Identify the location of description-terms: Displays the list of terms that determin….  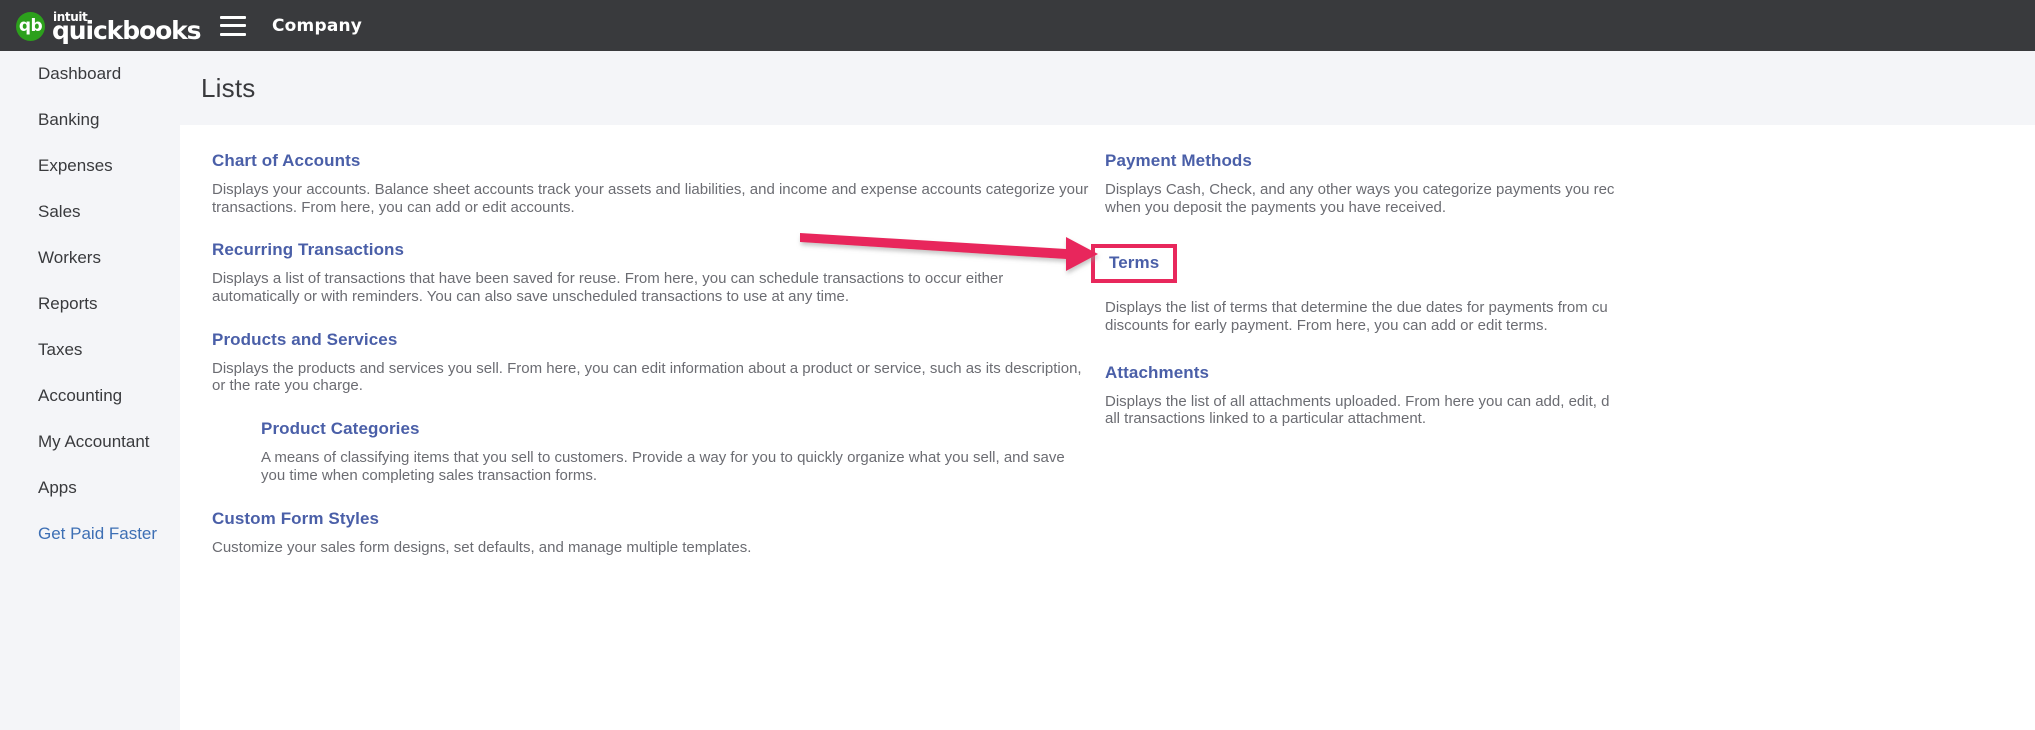
(1555, 316).